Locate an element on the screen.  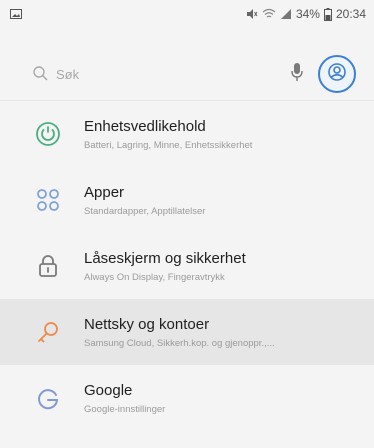
lock-icon is located at coordinates (48, 266).